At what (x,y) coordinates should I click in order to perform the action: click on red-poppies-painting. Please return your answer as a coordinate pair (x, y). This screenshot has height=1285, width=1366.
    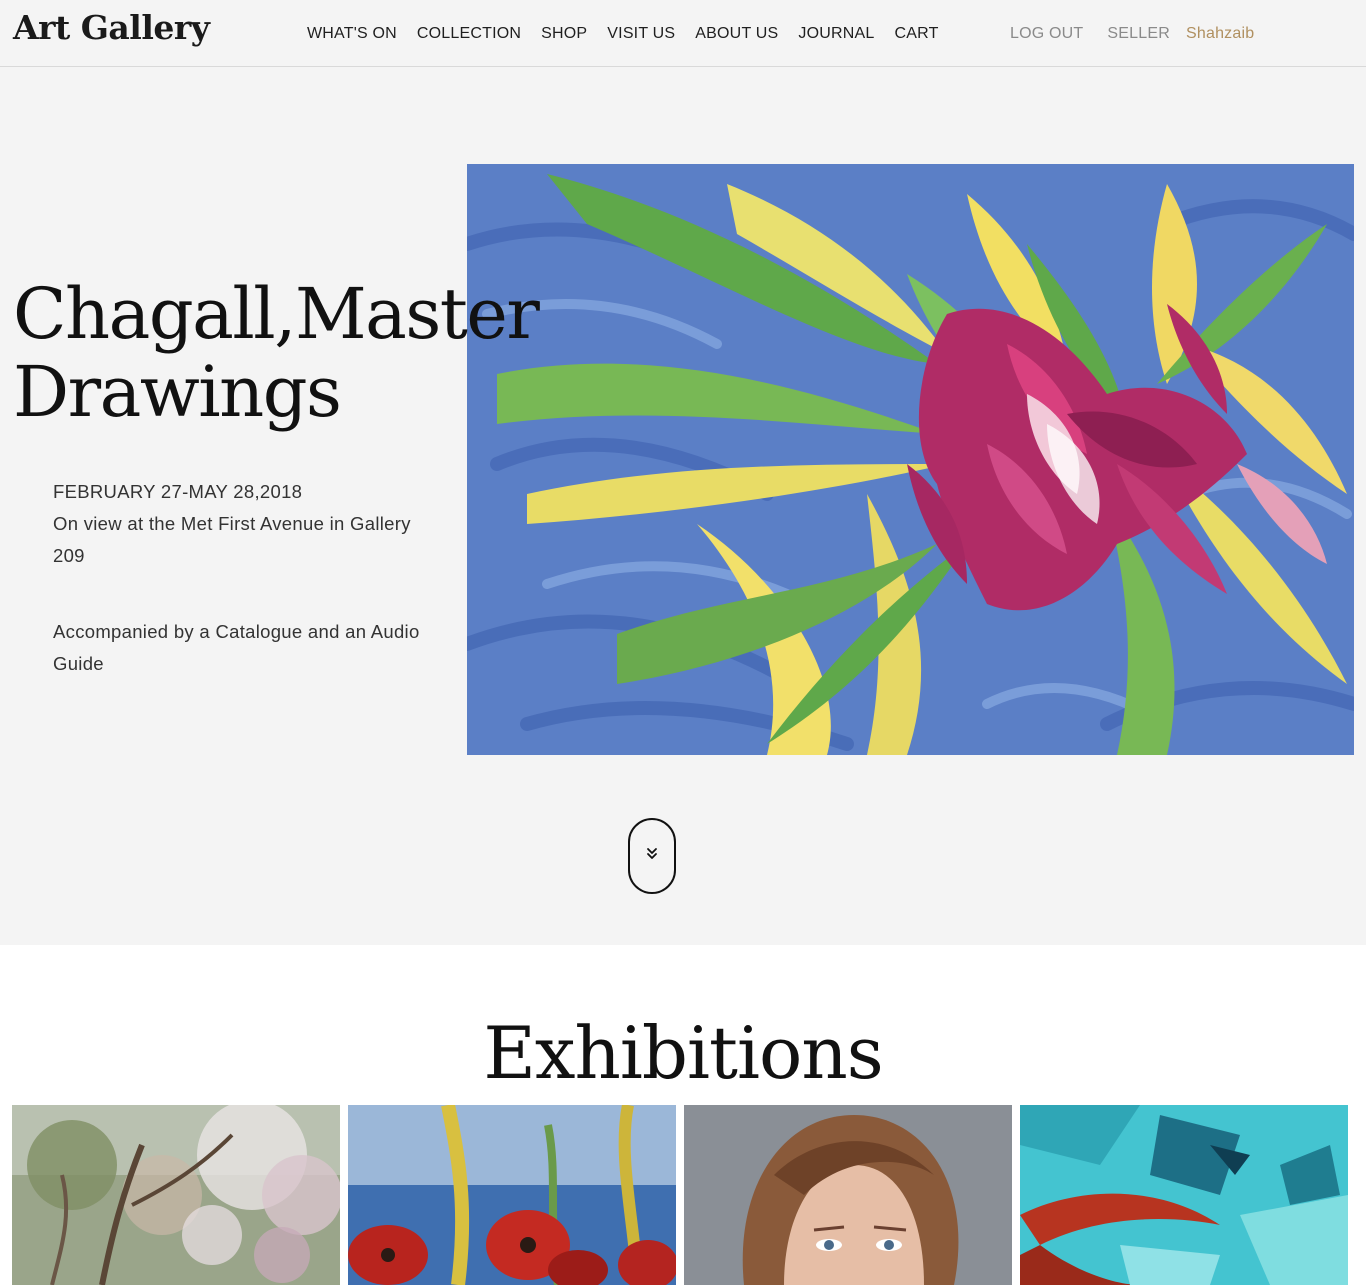
    Looking at the image, I should click on (512, 1195).